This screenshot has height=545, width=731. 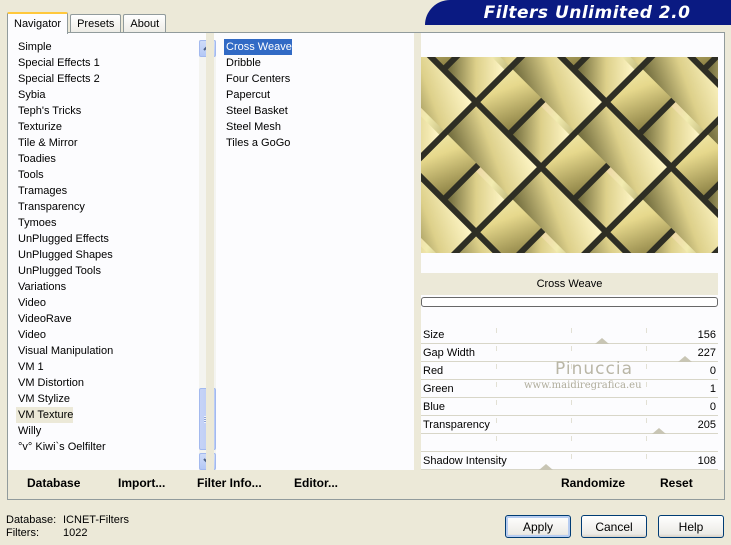 What do you see at coordinates (569, 425) in the screenshot?
I see `param-row: Transparency 205` at bounding box center [569, 425].